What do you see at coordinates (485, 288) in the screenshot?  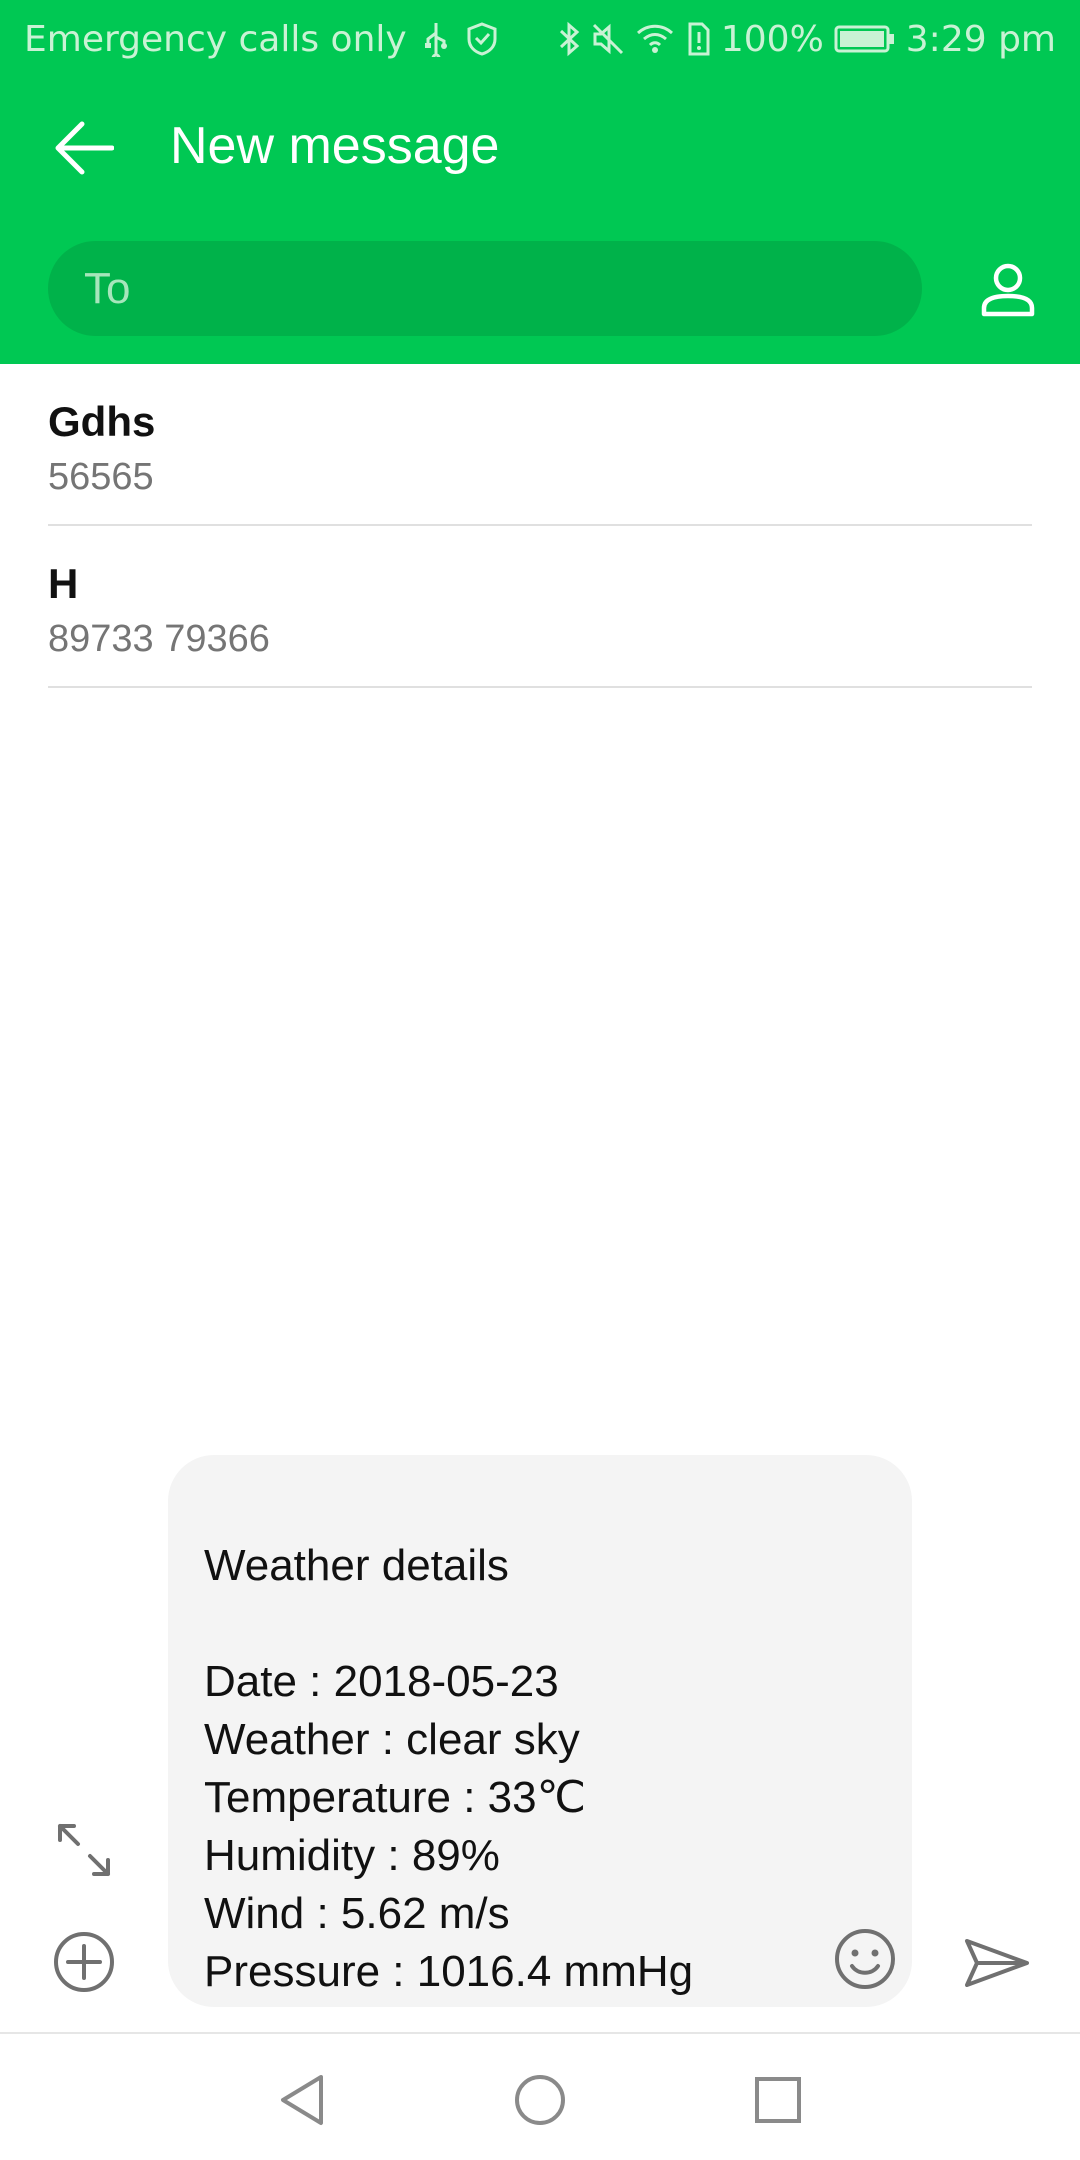 I see `recipient-input` at bounding box center [485, 288].